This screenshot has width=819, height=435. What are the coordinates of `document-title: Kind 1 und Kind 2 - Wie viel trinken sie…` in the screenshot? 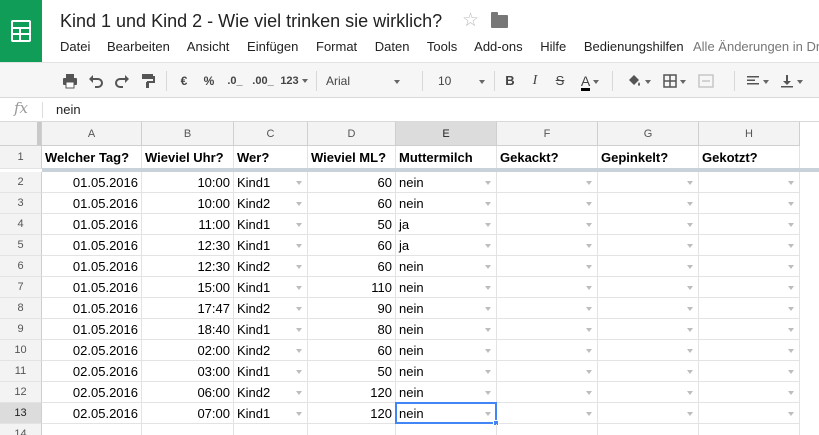 It's located at (251, 21).